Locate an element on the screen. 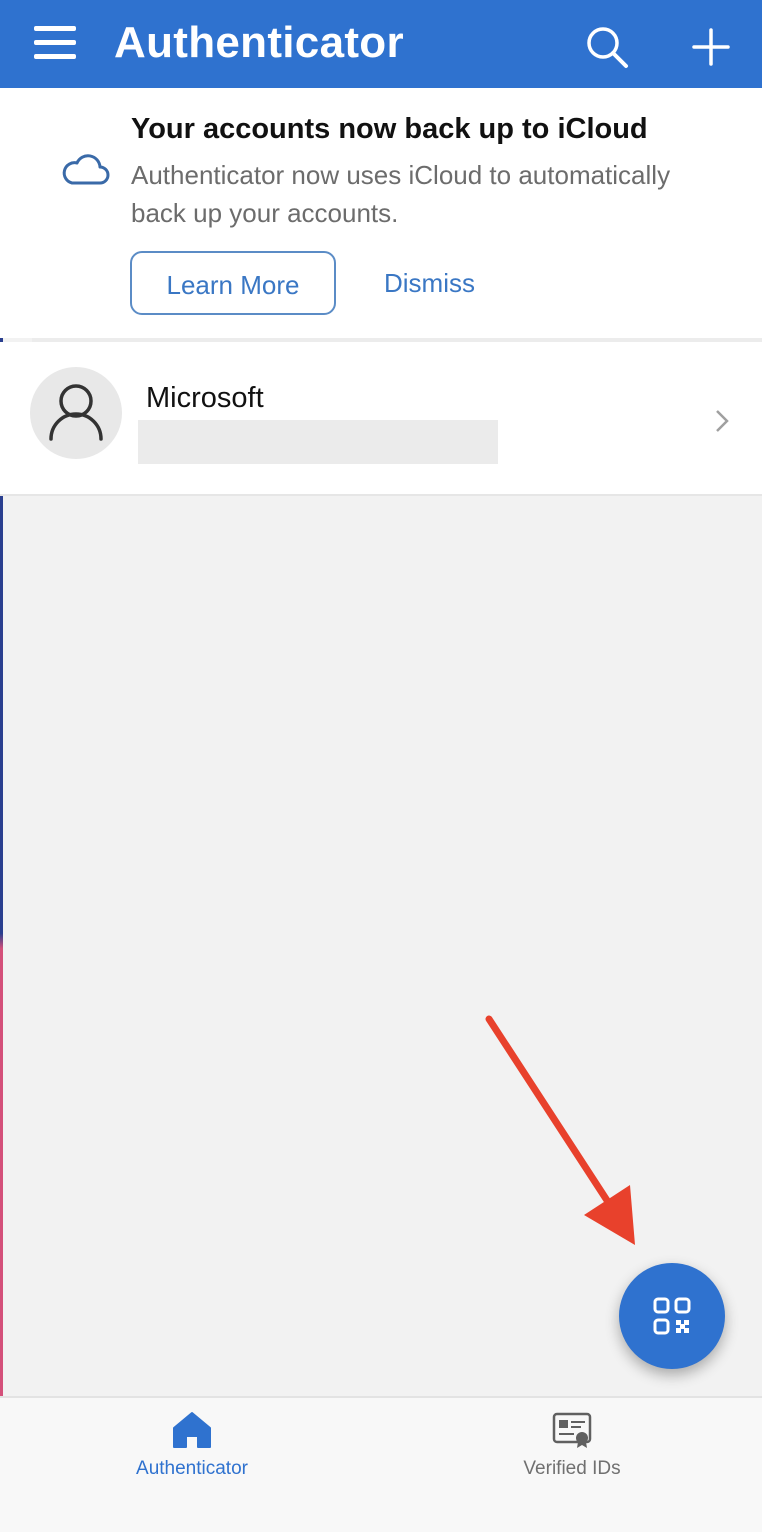 Image resolution: width=762 pixels, height=1532 pixels. account-row-microsoft: Microsoft is located at coordinates (381, 418).